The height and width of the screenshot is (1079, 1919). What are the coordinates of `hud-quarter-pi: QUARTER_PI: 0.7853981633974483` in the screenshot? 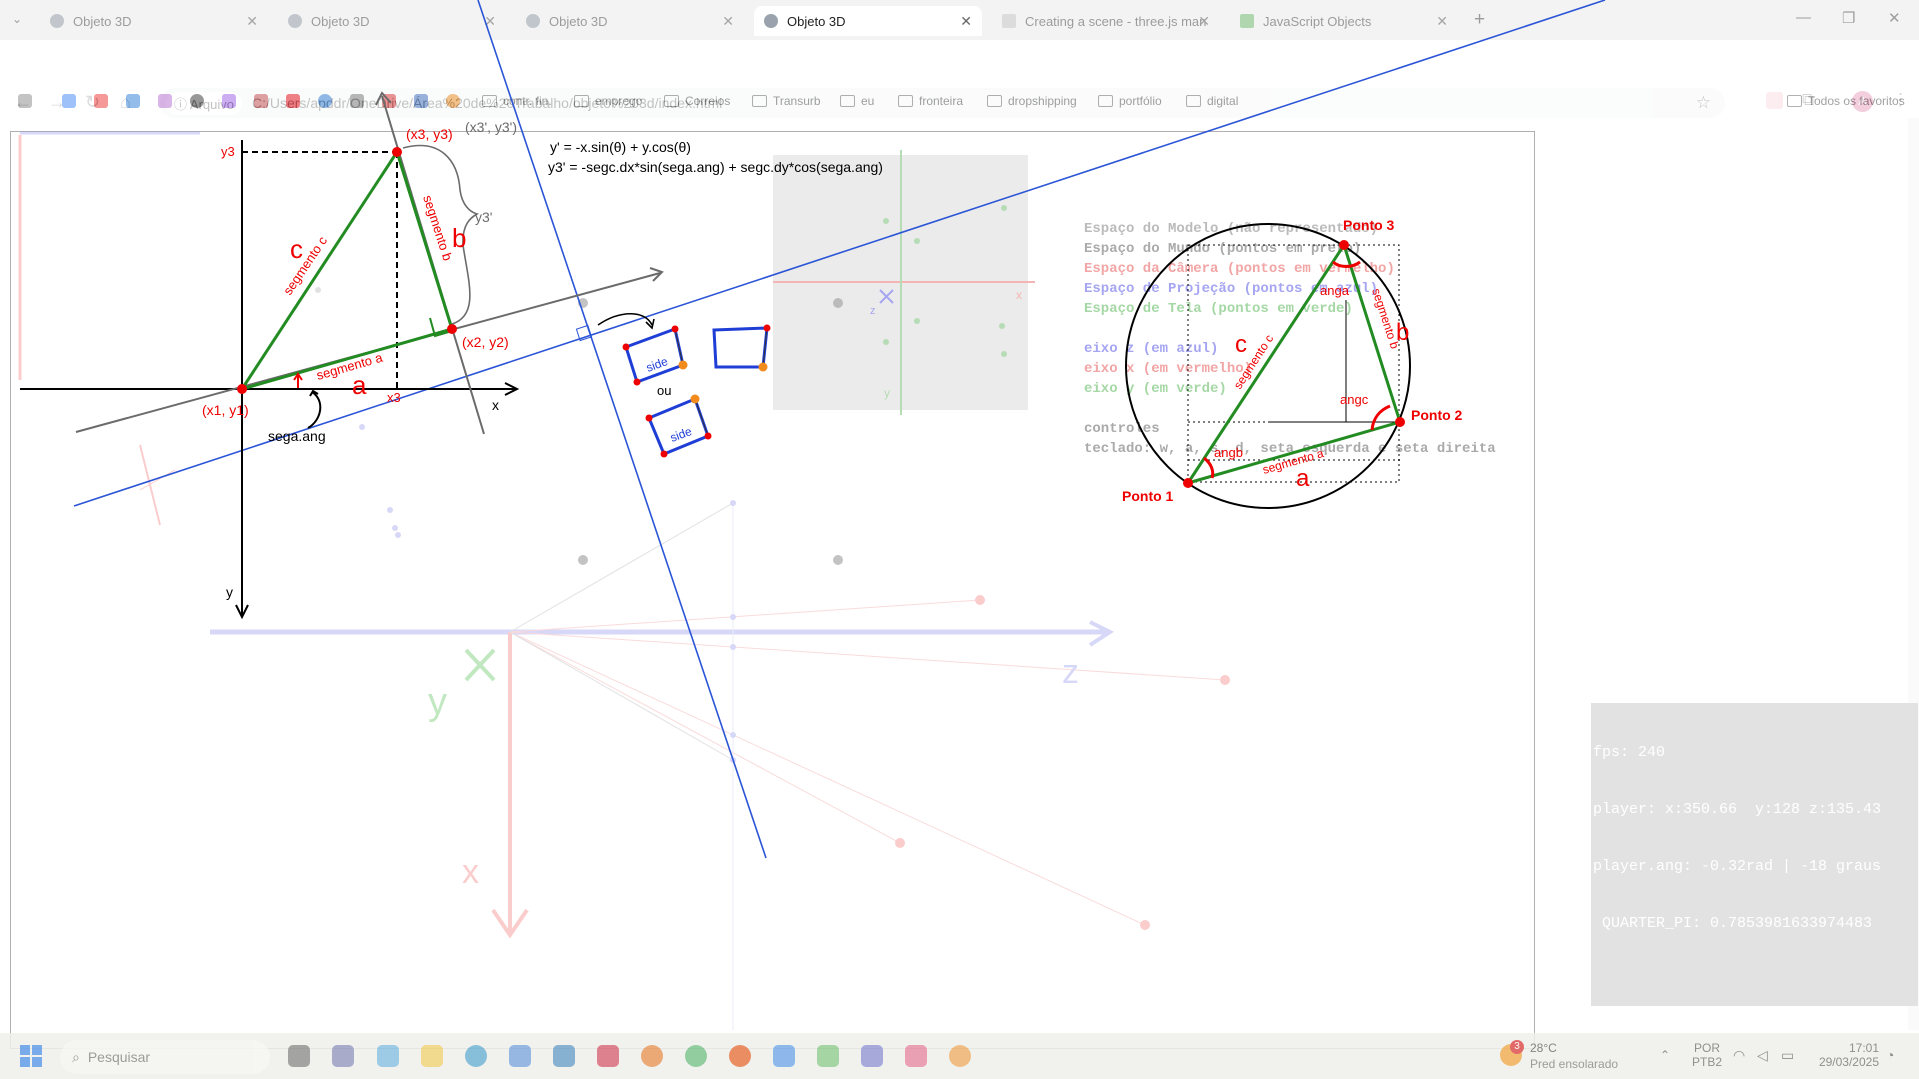 It's located at (1733, 923).